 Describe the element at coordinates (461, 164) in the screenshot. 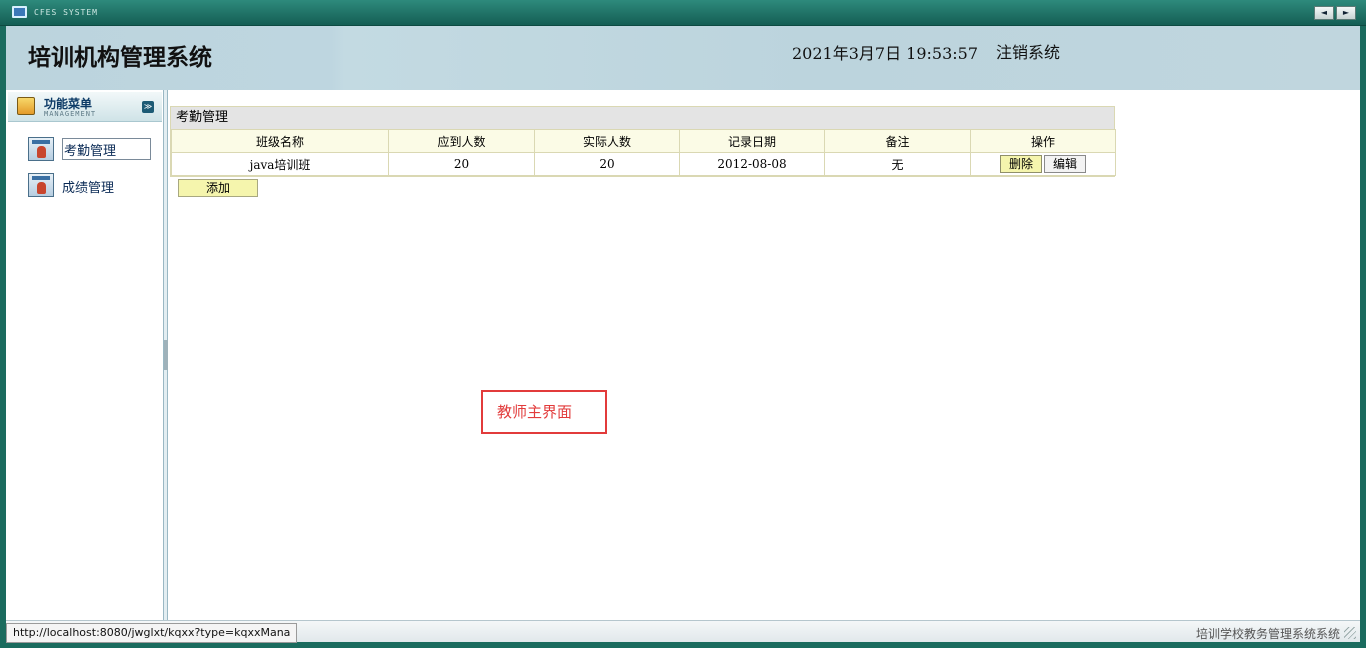

I see `cell-expected: 20` at that location.